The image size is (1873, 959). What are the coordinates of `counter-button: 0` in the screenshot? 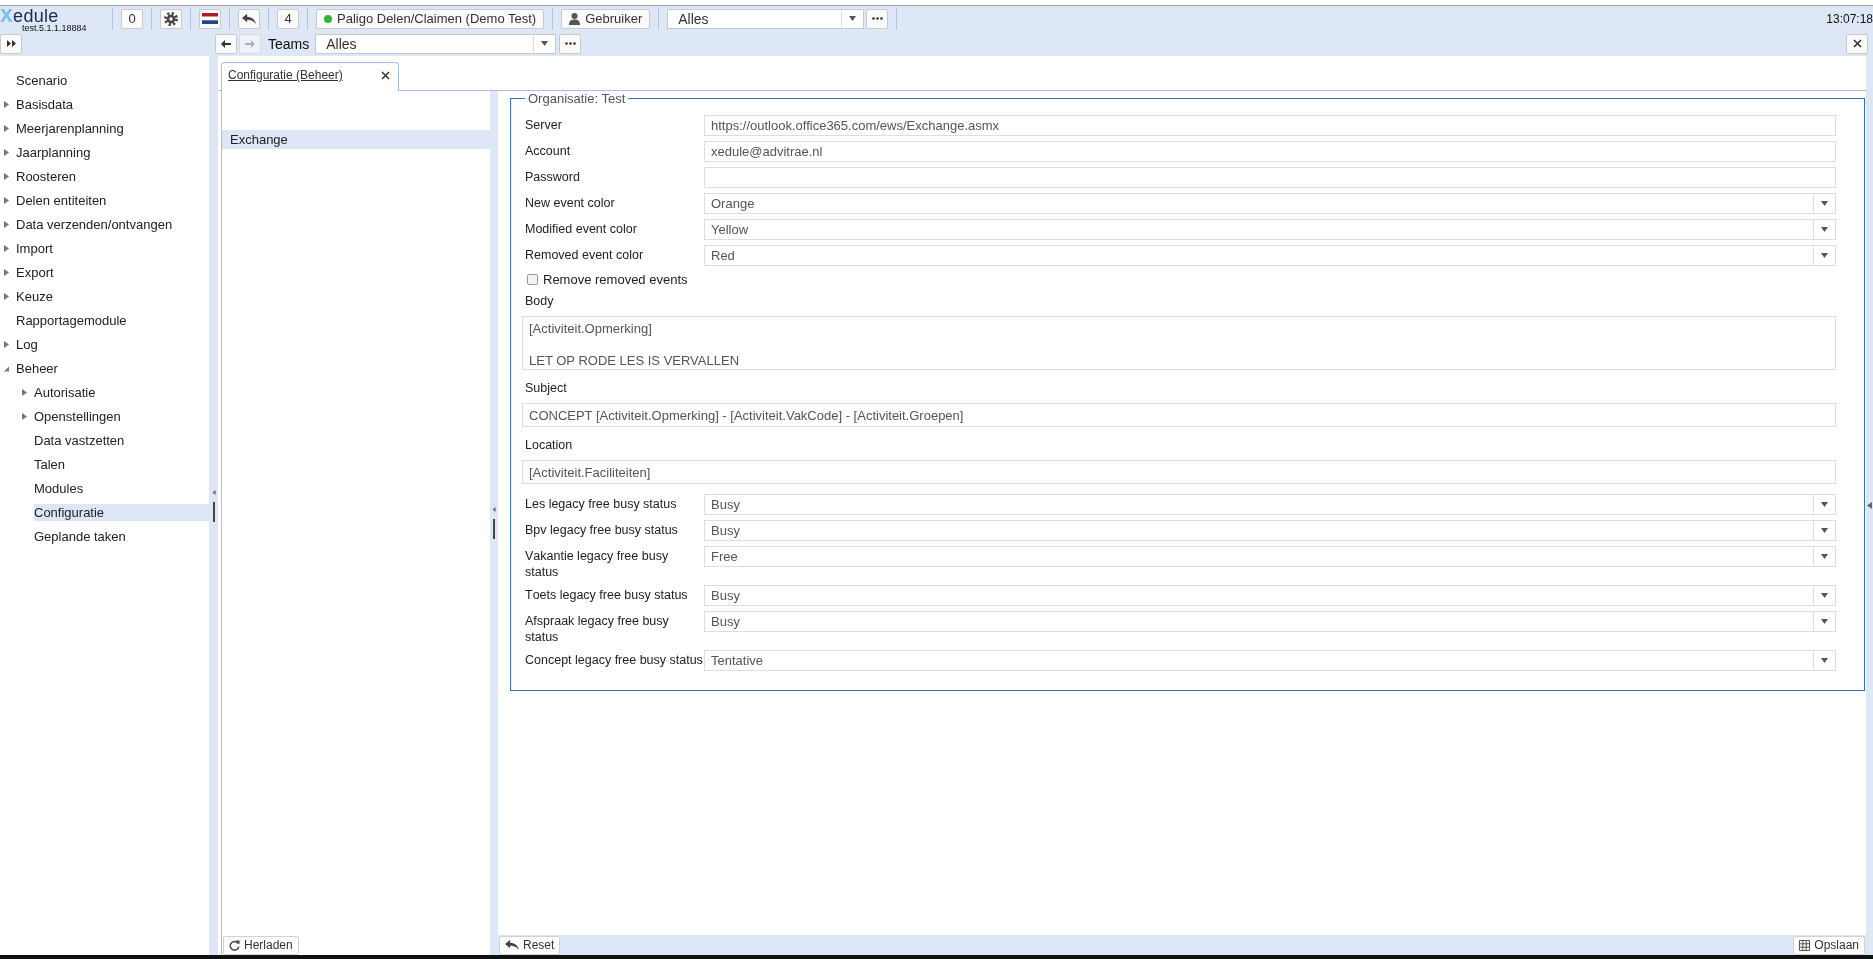 It's located at (132, 18).